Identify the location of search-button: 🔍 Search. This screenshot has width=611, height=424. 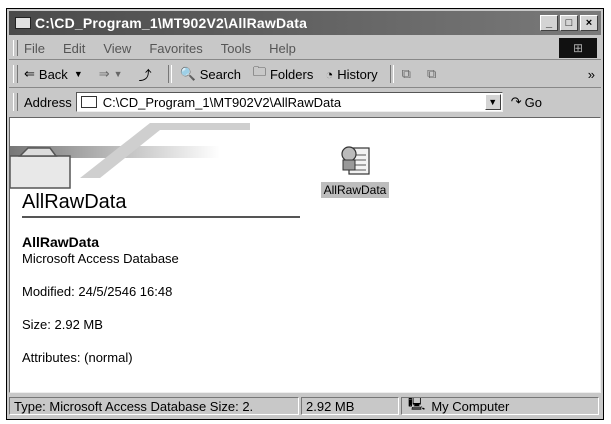
(210, 74).